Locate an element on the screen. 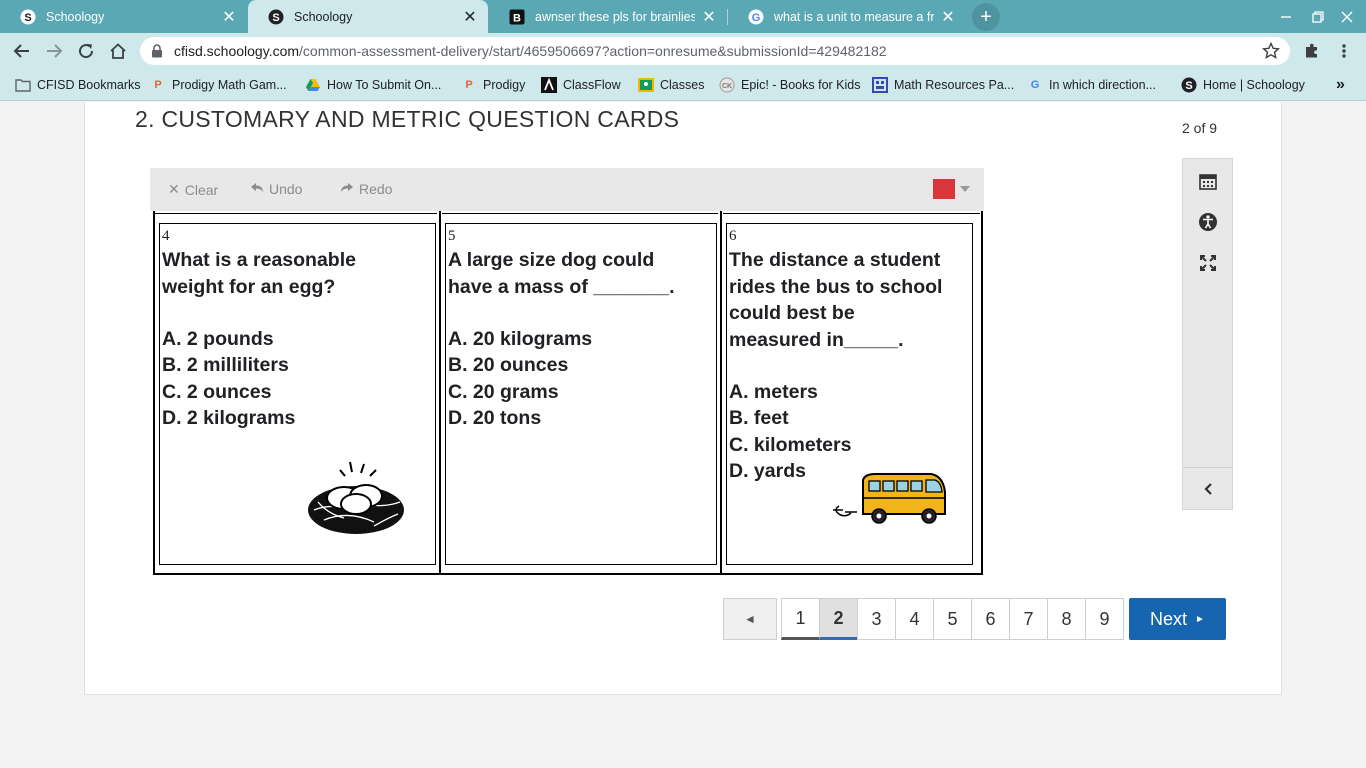 This screenshot has height=768, width=1366. classflow-icon is located at coordinates (549, 85).